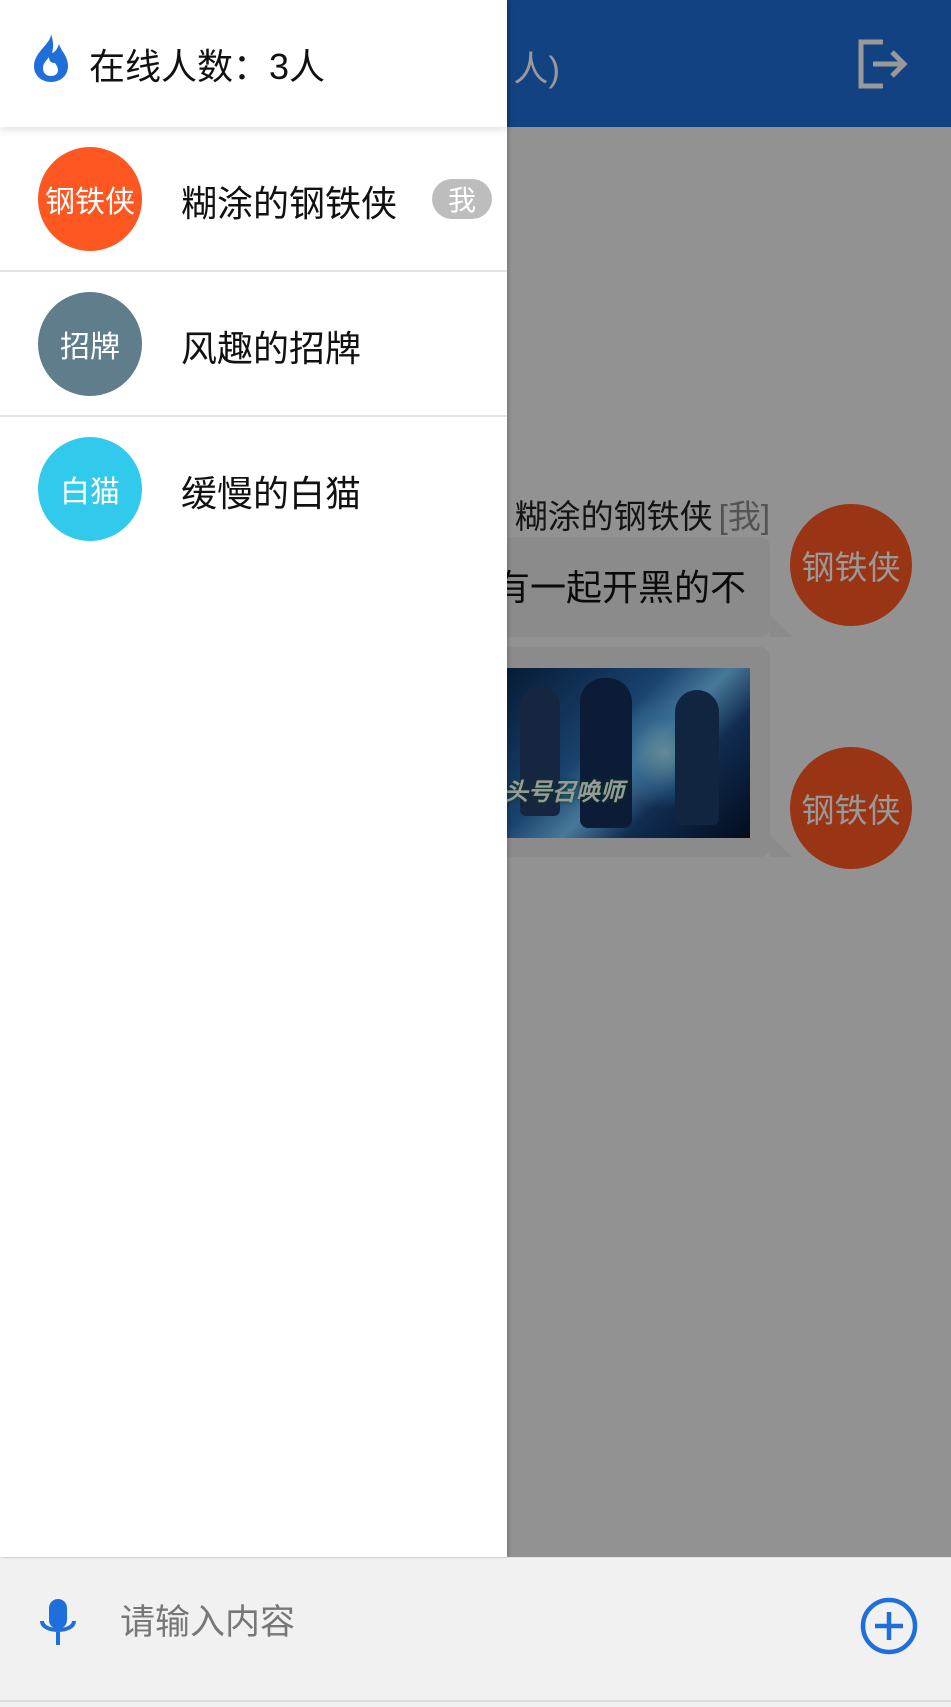  I want to click on divider, so click(475, 1701).